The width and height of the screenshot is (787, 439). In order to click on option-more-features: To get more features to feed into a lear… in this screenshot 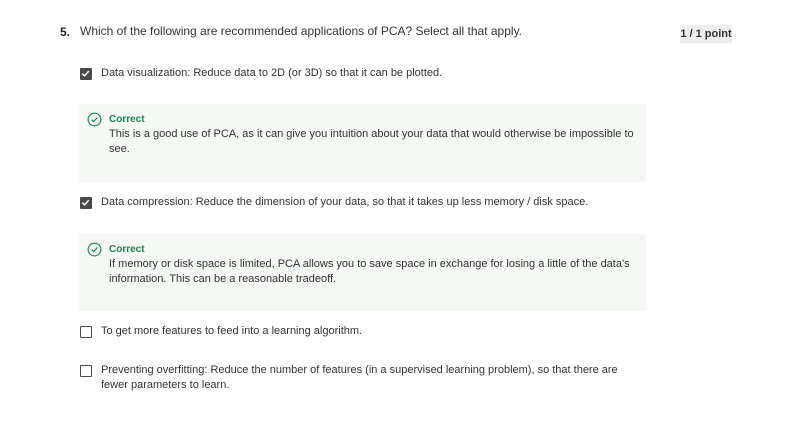, I will do `click(355, 331)`.